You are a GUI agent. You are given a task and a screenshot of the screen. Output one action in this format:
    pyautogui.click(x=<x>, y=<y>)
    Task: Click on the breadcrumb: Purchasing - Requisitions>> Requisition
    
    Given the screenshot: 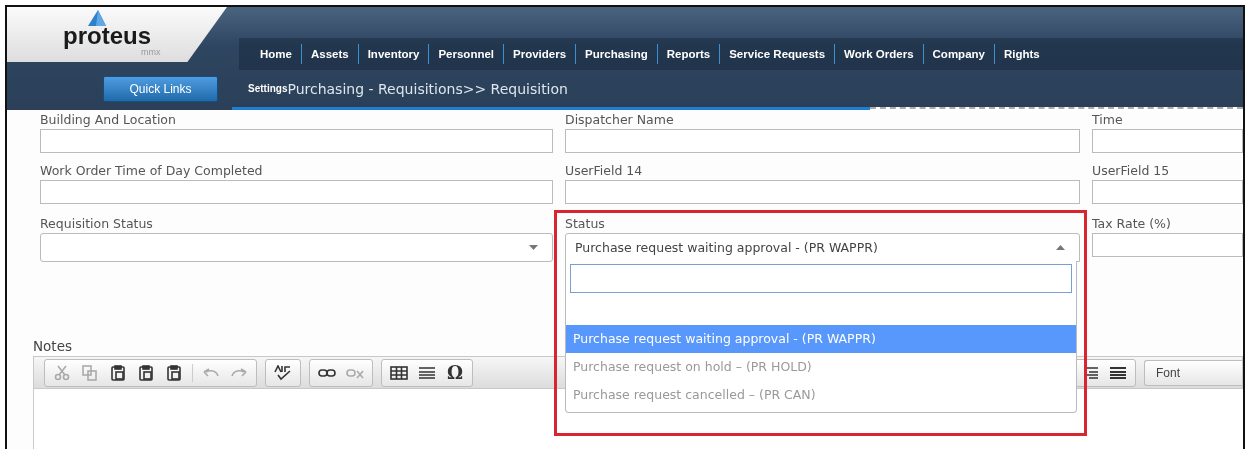 What is the action you would take?
    pyautogui.click(x=427, y=88)
    